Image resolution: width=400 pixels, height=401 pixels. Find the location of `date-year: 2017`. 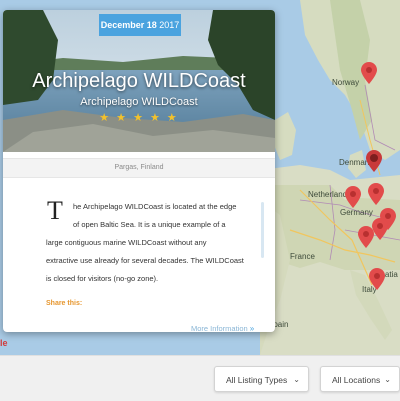

date-year: 2017 is located at coordinates (169, 25).